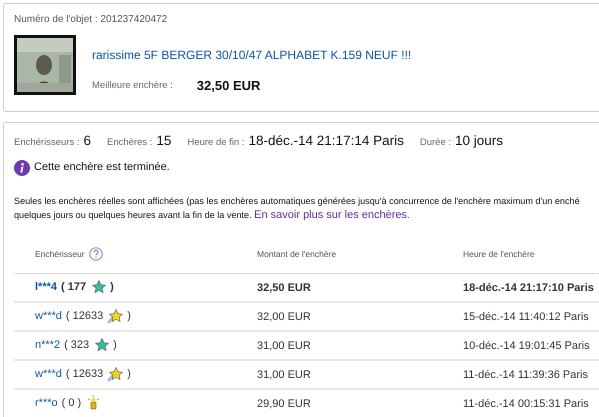 The height and width of the screenshot is (417, 599). I want to click on feedback-score: ( 0 ), so click(72, 403).